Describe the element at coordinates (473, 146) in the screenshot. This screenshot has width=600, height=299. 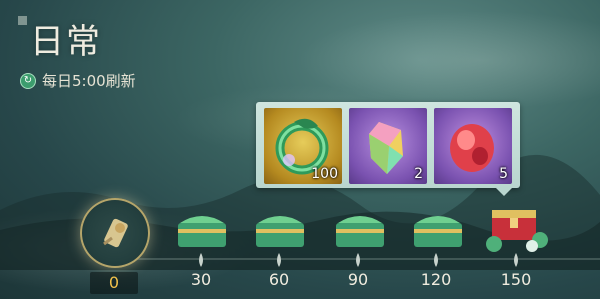
I see `reward-slot-red-gem: 5` at that location.